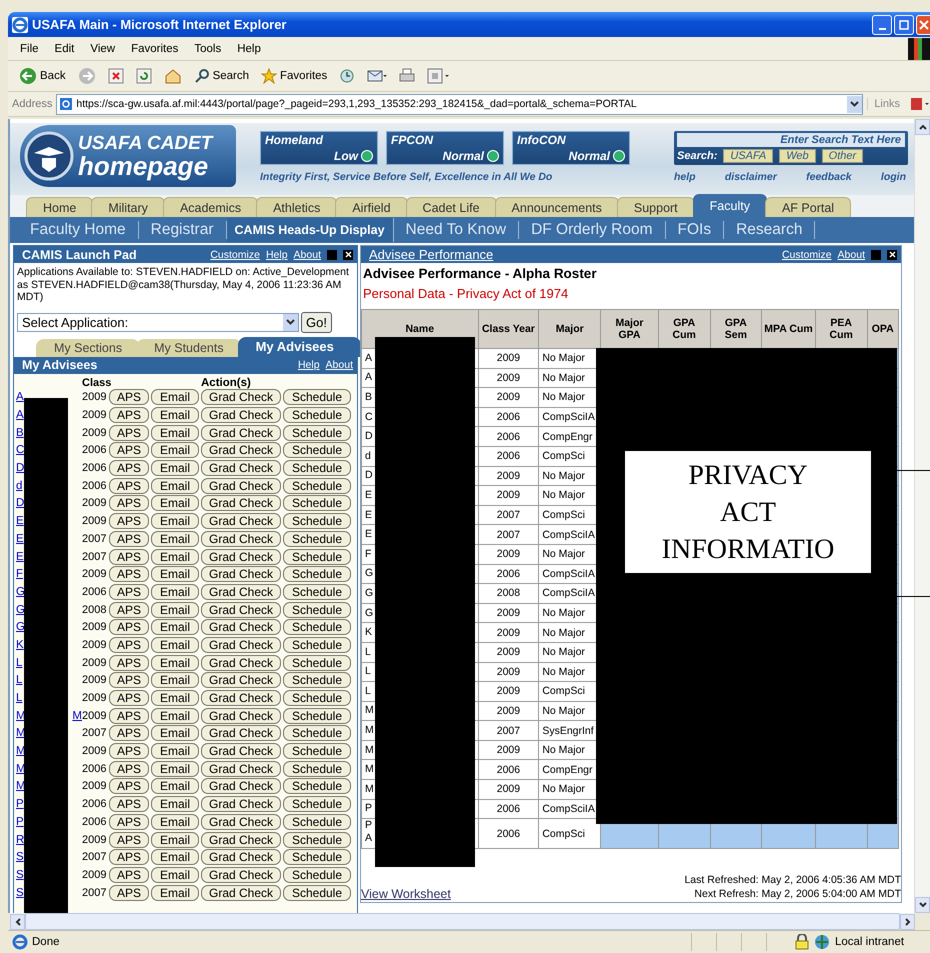  Describe the element at coordinates (655, 207) in the screenshot. I see `nav-tab: Support` at that location.